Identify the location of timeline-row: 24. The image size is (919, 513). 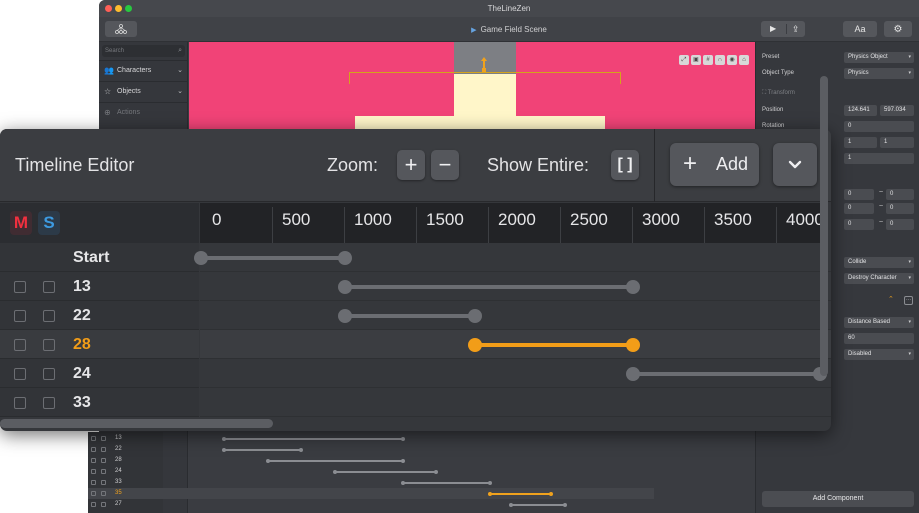
(415, 373).